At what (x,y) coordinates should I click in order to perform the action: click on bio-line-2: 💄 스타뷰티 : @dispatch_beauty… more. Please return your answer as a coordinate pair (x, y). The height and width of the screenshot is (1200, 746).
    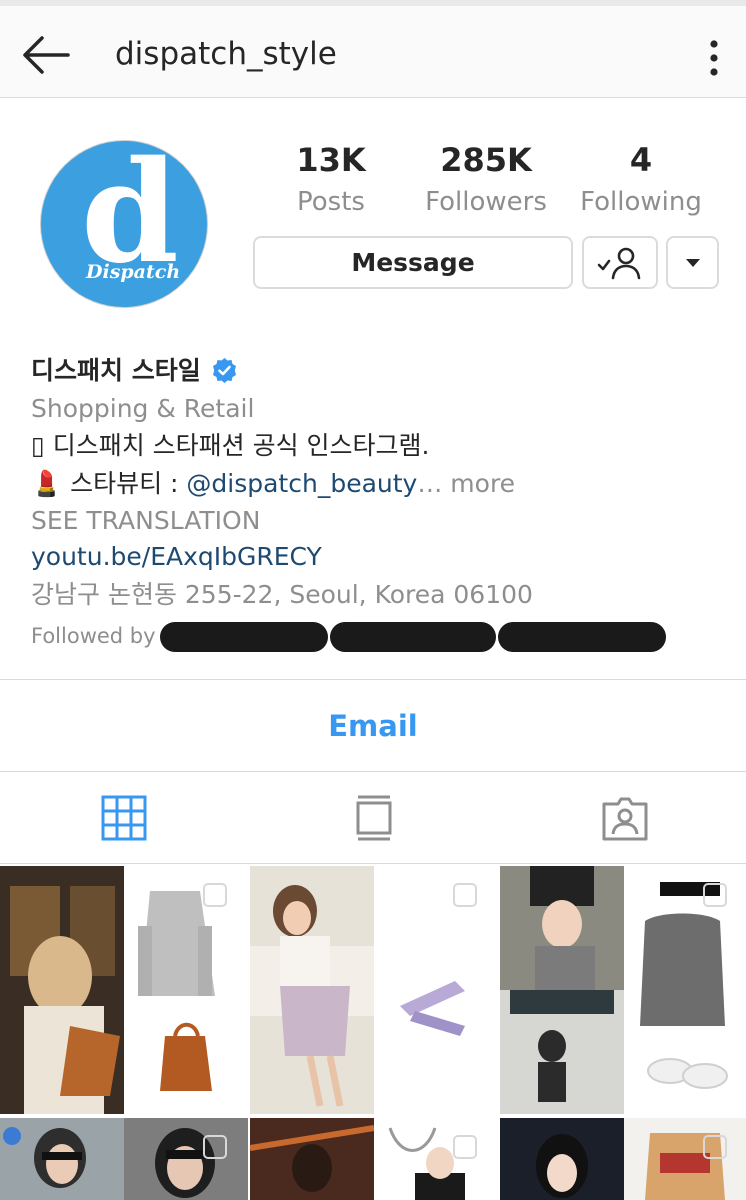
    Looking at the image, I should click on (381, 483).